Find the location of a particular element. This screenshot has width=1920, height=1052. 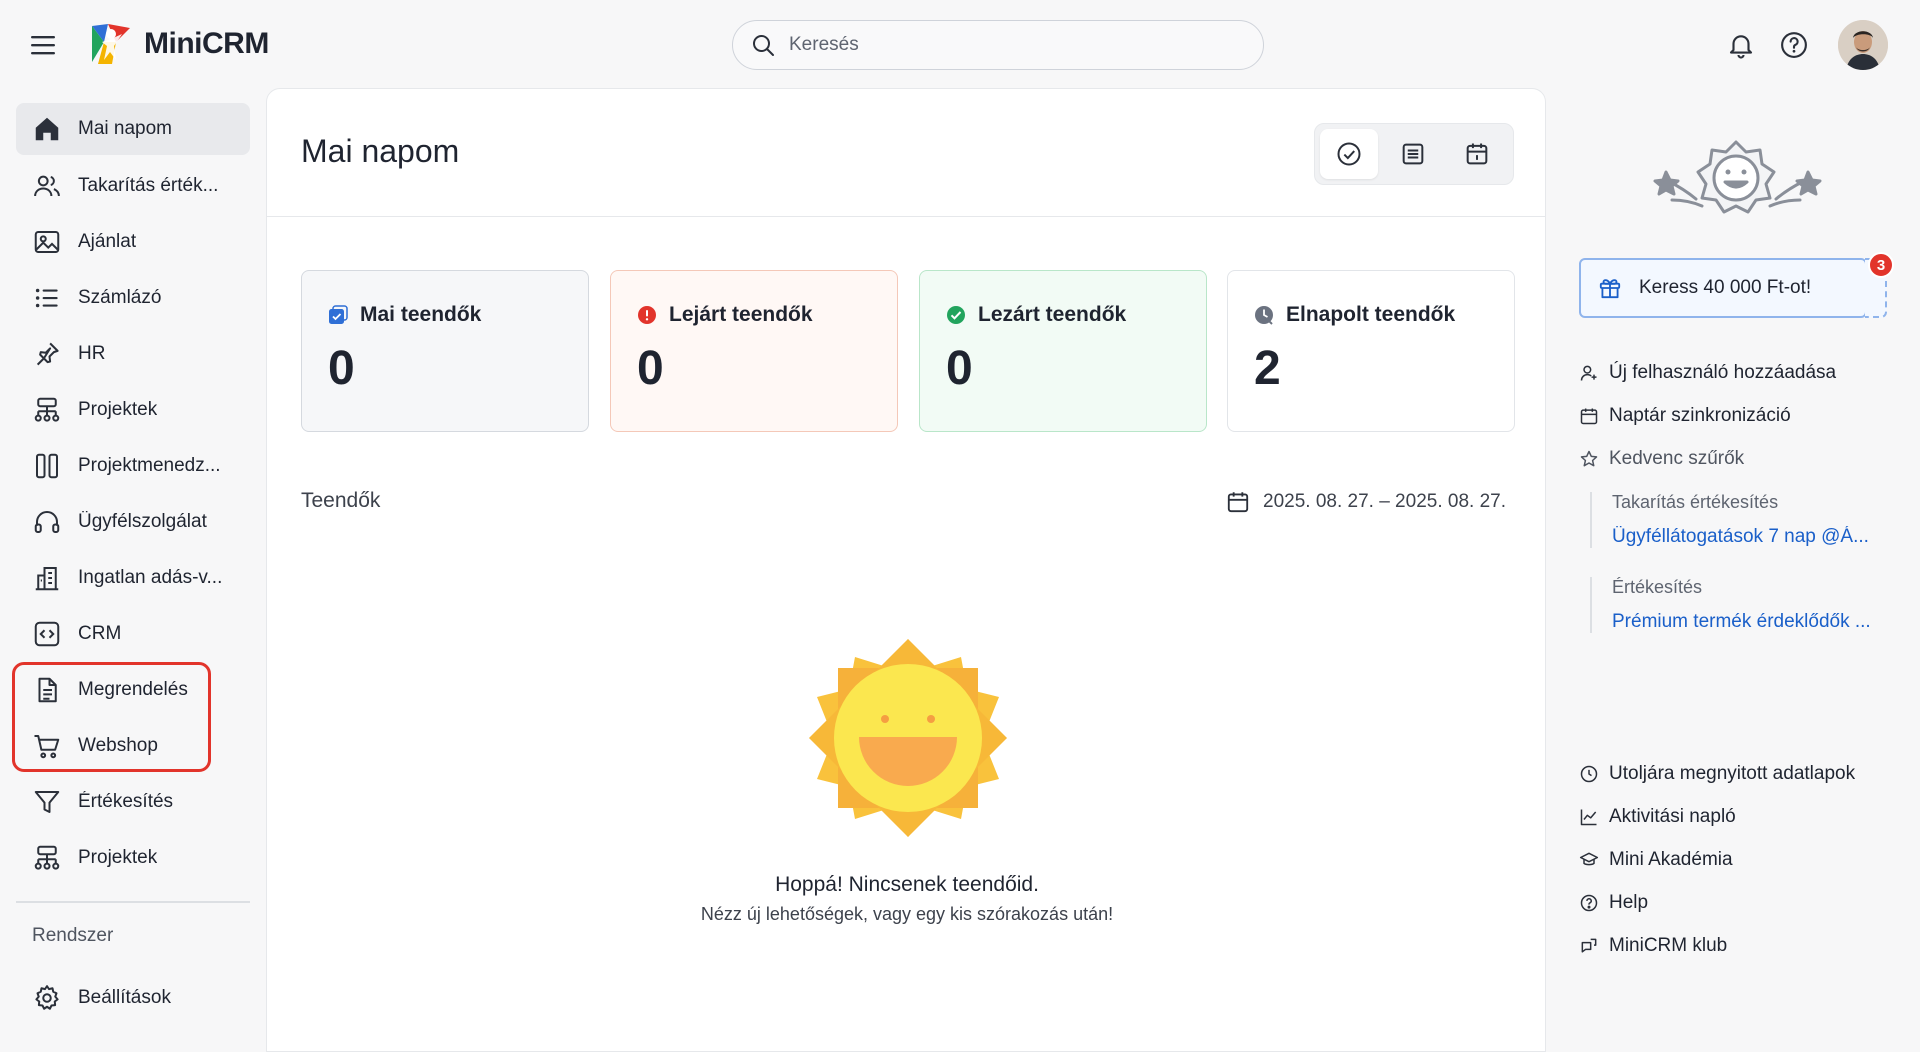

sidebar-item-szamlazo: Számlázó is located at coordinates (133, 298).